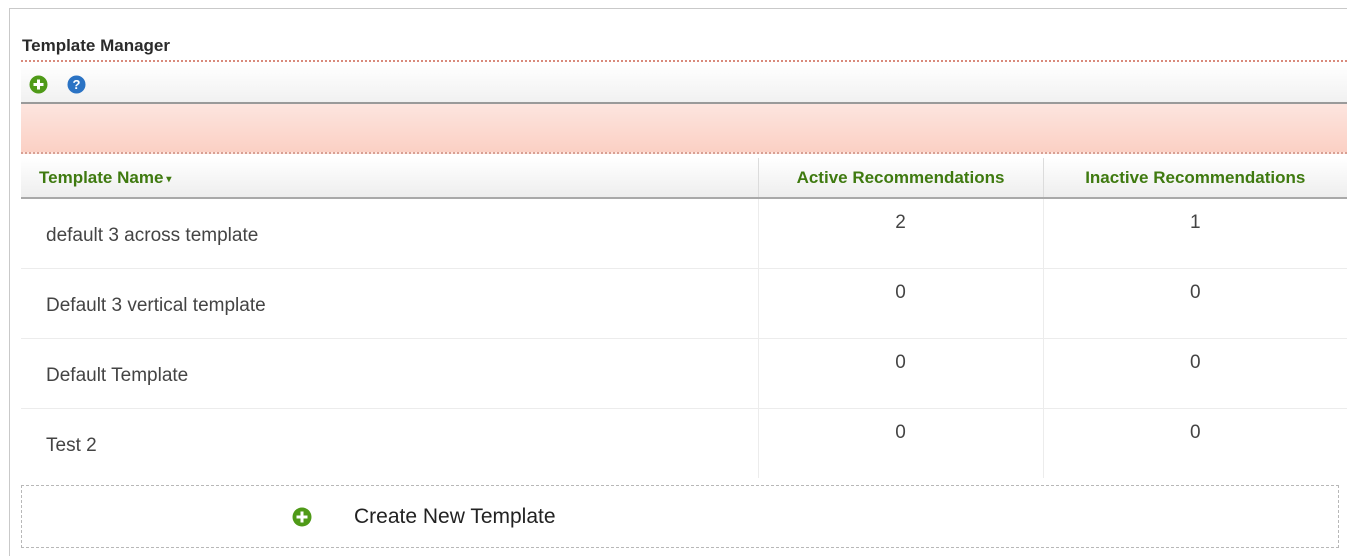  What do you see at coordinates (389, 233) in the screenshot?
I see `template-name-cell: default 3 across template` at bounding box center [389, 233].